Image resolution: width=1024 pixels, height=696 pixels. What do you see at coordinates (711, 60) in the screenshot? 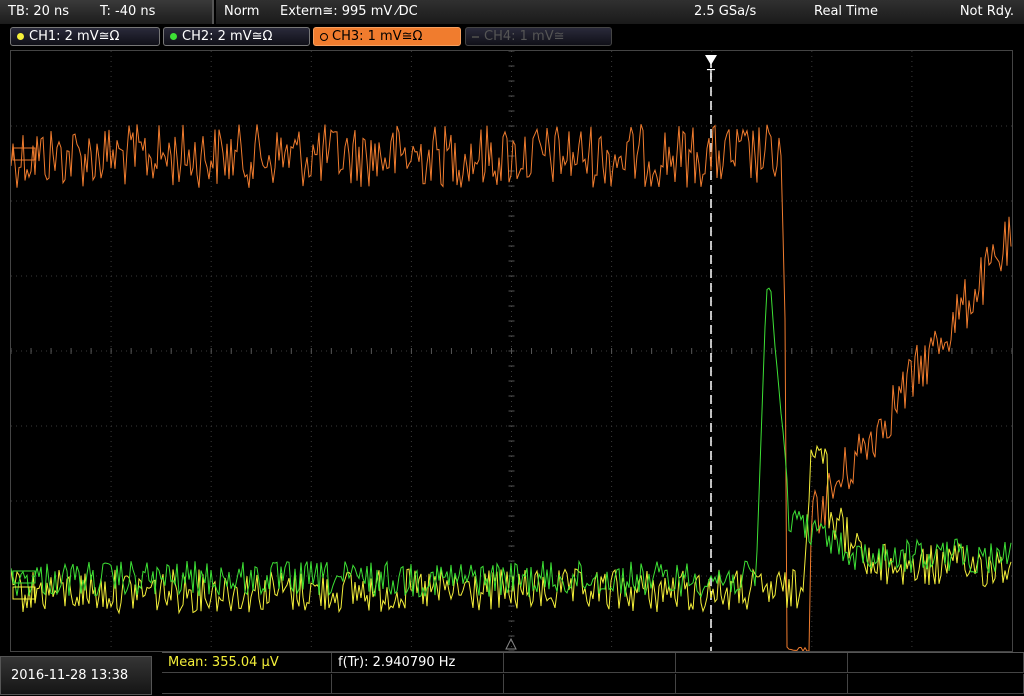
I see `trigger-arrow-icon` at bounding box center [711, 60].